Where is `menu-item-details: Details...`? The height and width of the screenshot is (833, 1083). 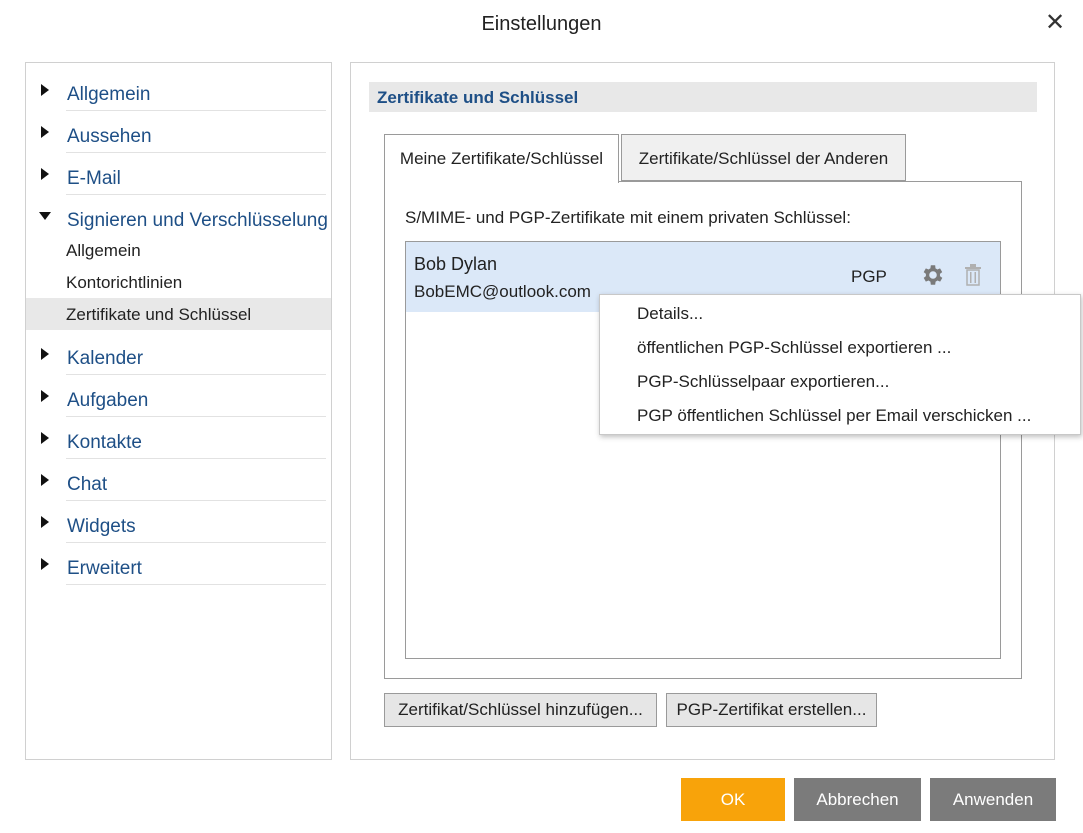 menu-item-details: Details... is located at coordinates (840, 313).